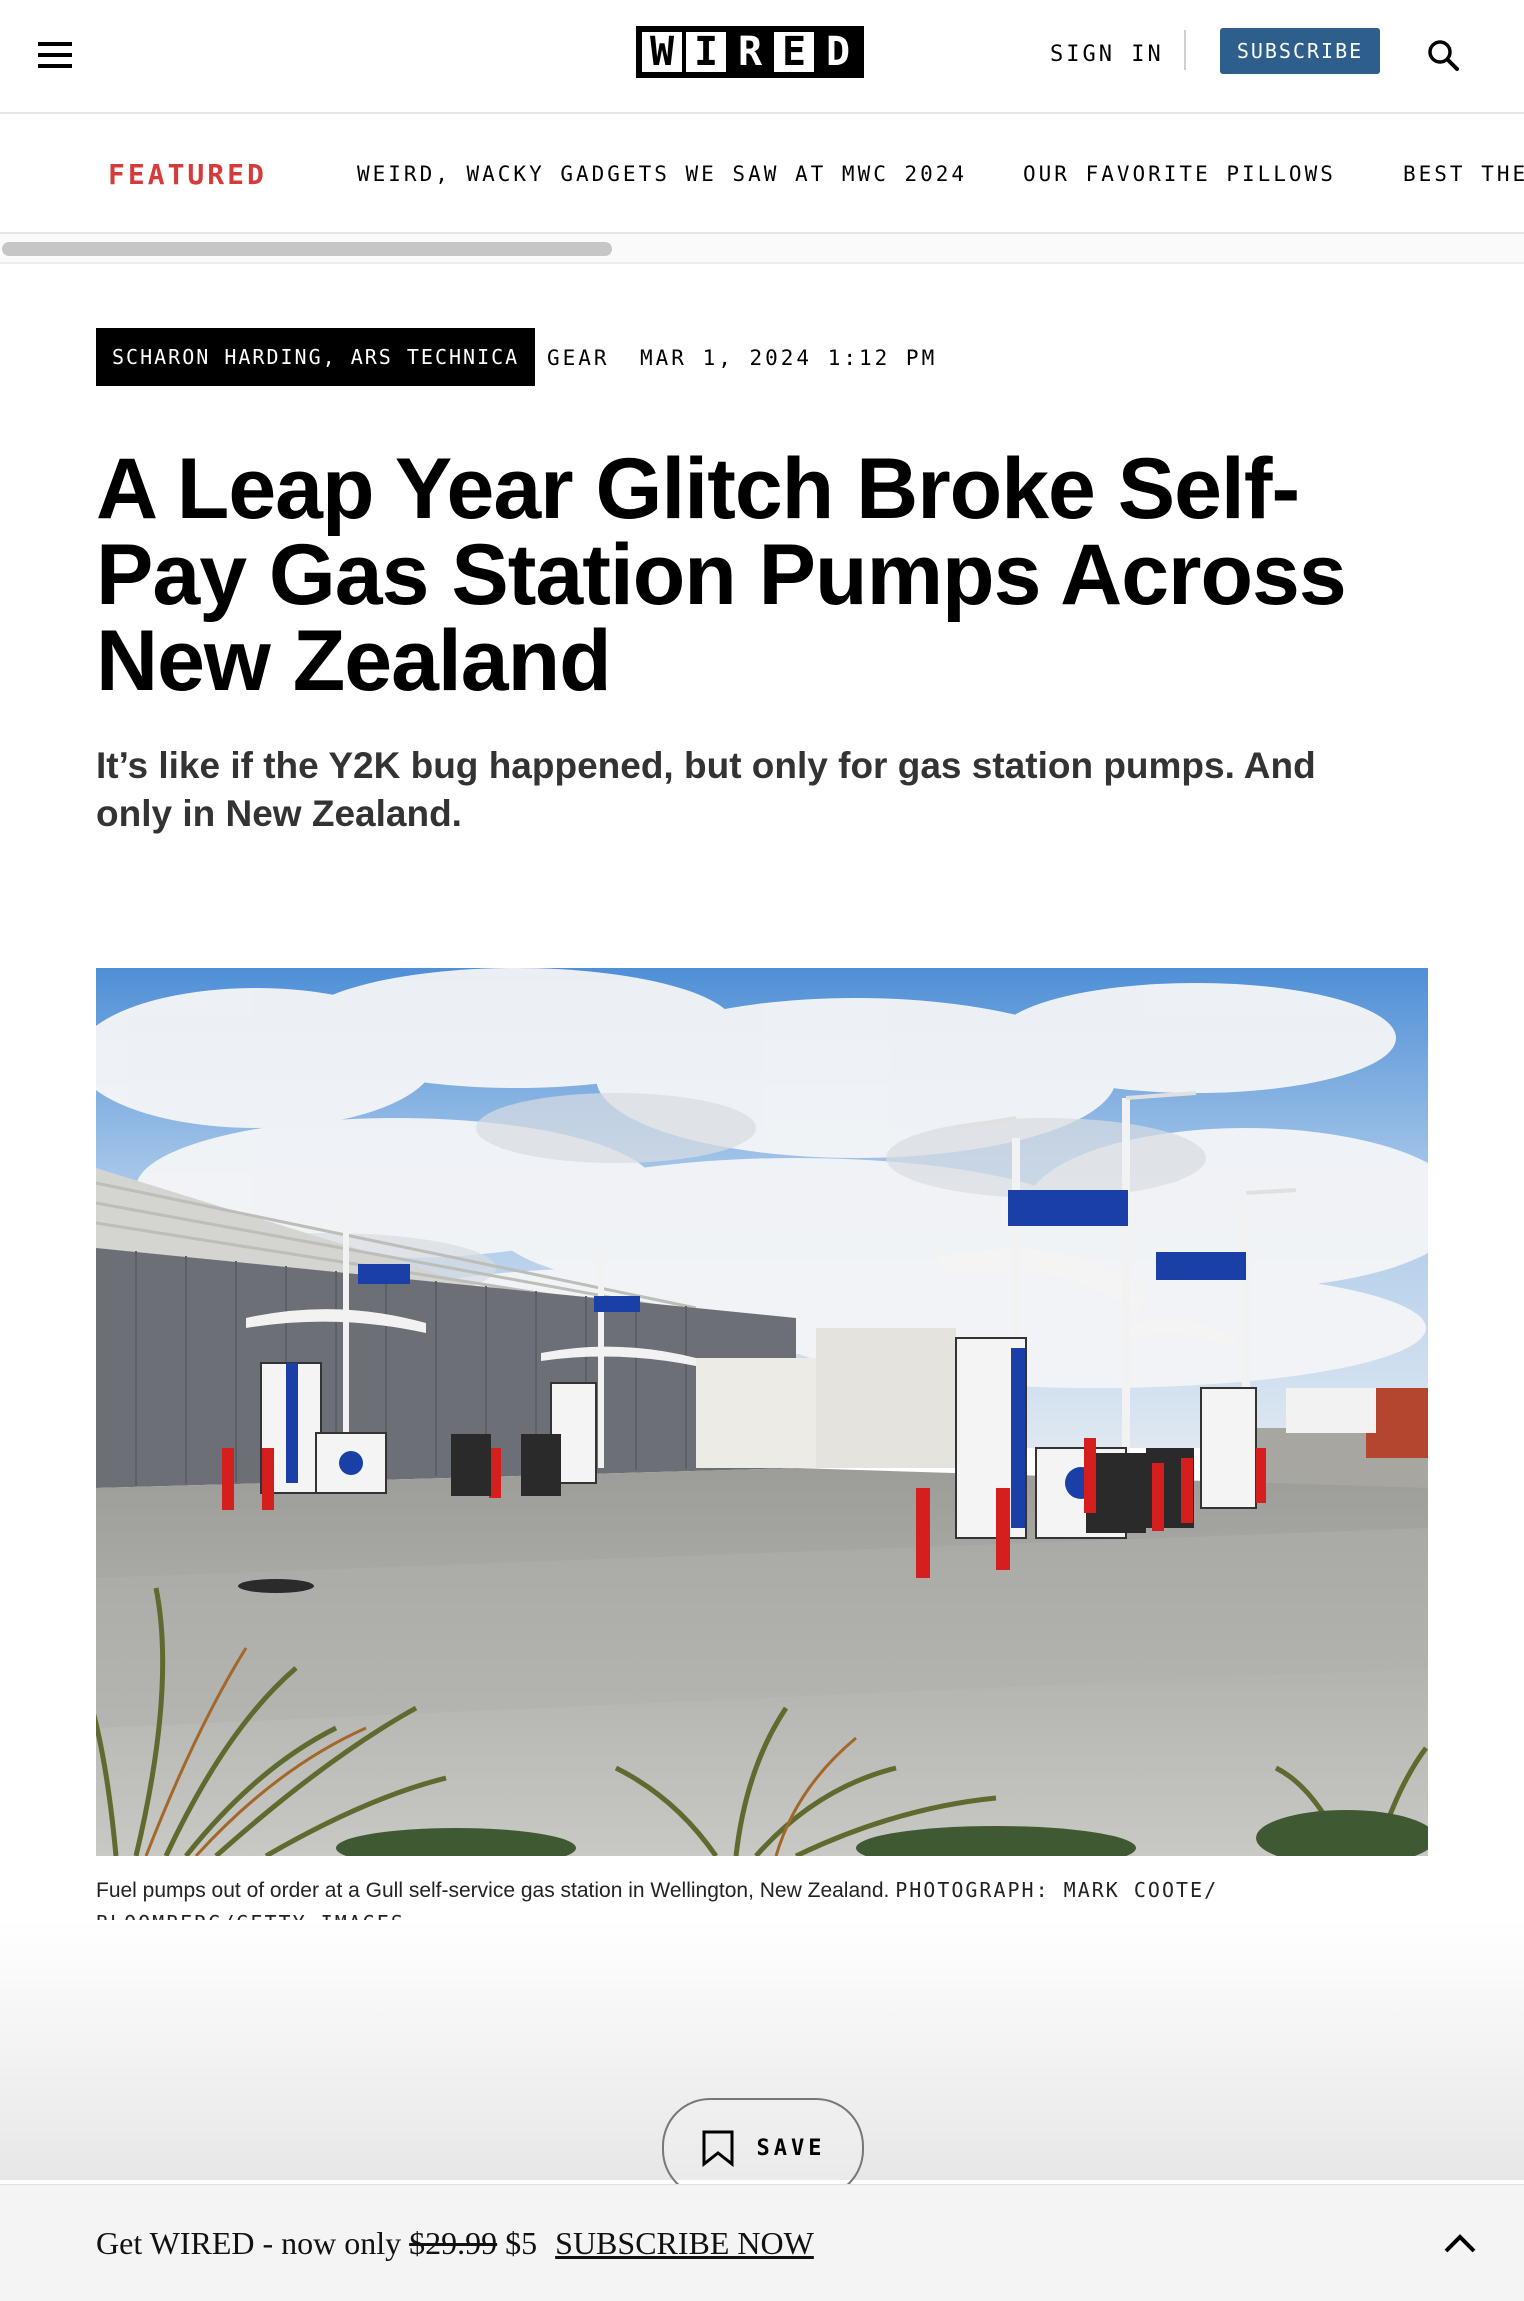 The width and height of the screenshot is (1524, 2301). I want to click on author-badge: SCHARON HARDING, ARS TECHNICA, so click(316, 357).